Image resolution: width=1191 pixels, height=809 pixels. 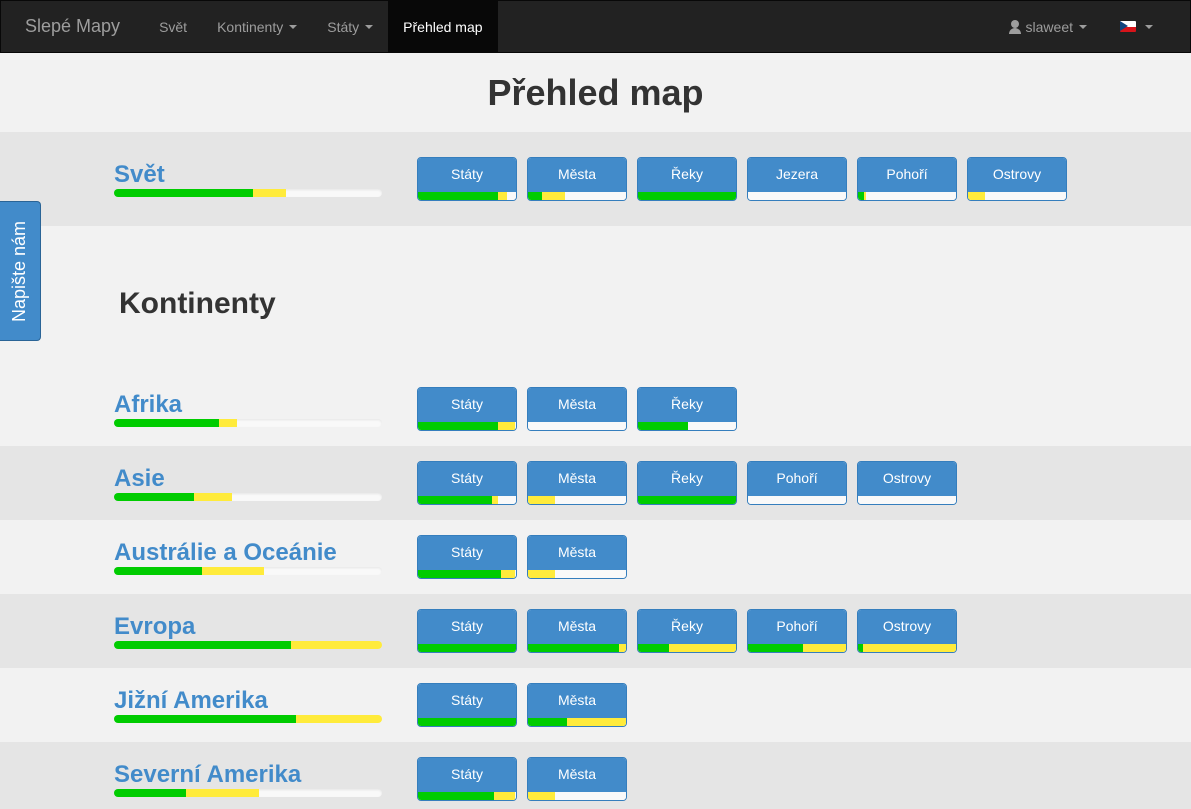 I want to click on brand-link: Slepé Mapy, so click(x=72, y=26).